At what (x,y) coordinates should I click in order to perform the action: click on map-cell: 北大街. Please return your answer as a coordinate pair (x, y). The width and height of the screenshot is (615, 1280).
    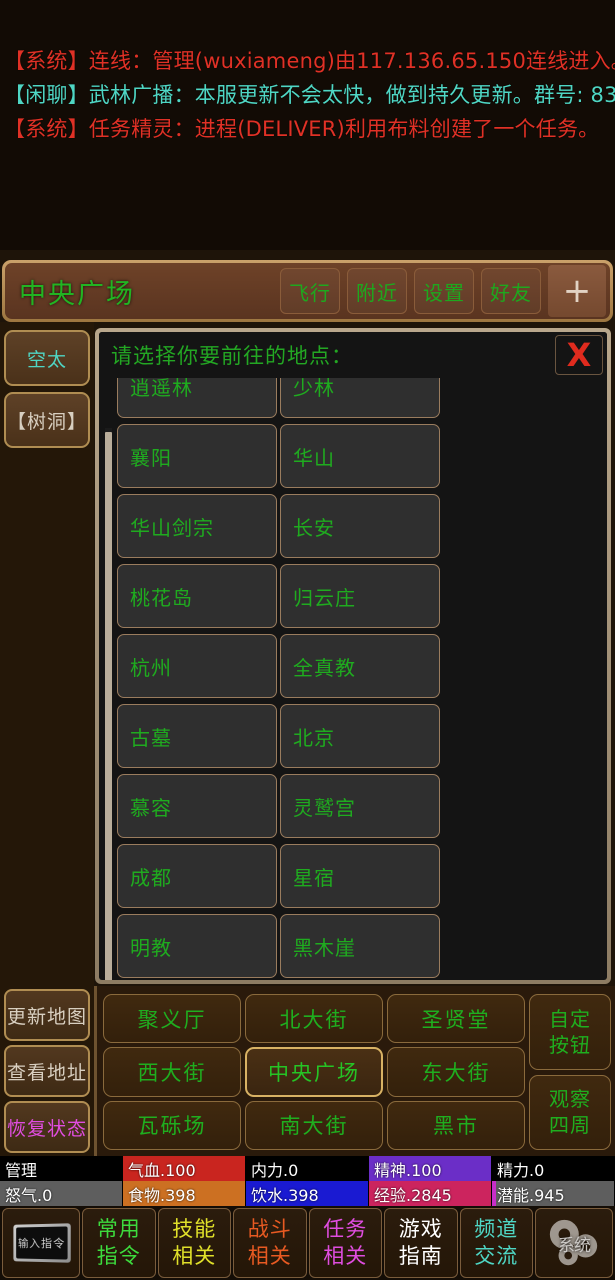
    Looking at the image, I should click on (314, 1019).